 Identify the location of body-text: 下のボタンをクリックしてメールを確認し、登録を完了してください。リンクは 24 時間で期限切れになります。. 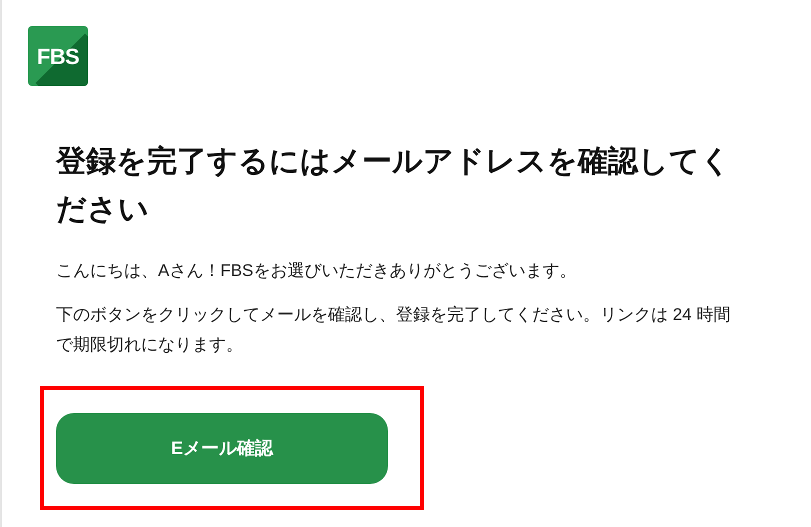
(394, 330).